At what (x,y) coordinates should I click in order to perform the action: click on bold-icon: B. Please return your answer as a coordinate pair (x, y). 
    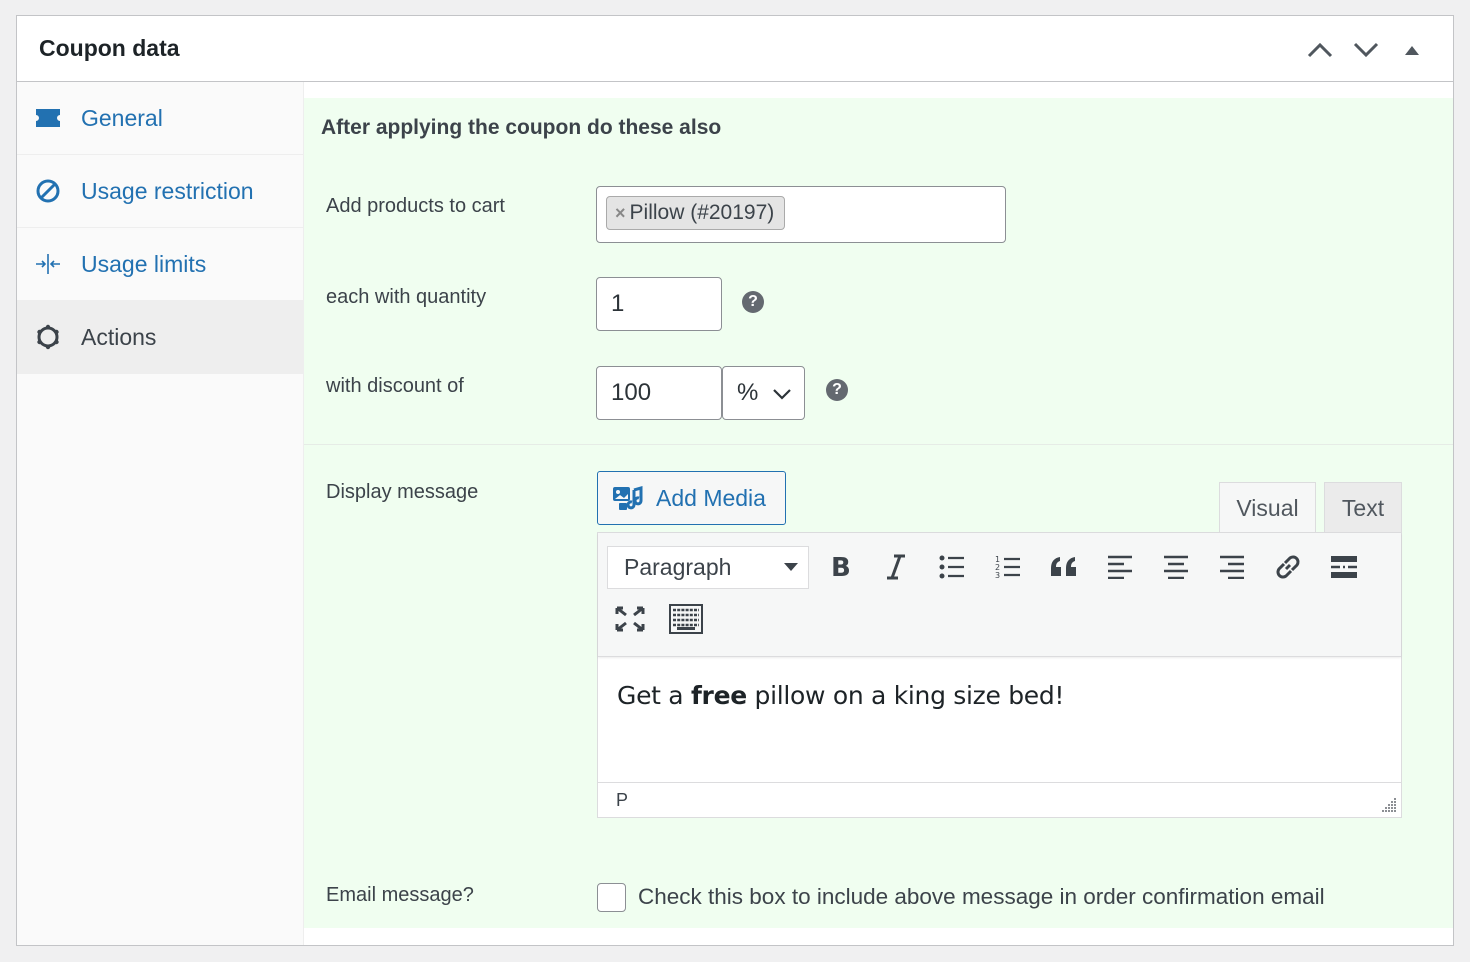
    Looking at the image, I should click on (841, 567).